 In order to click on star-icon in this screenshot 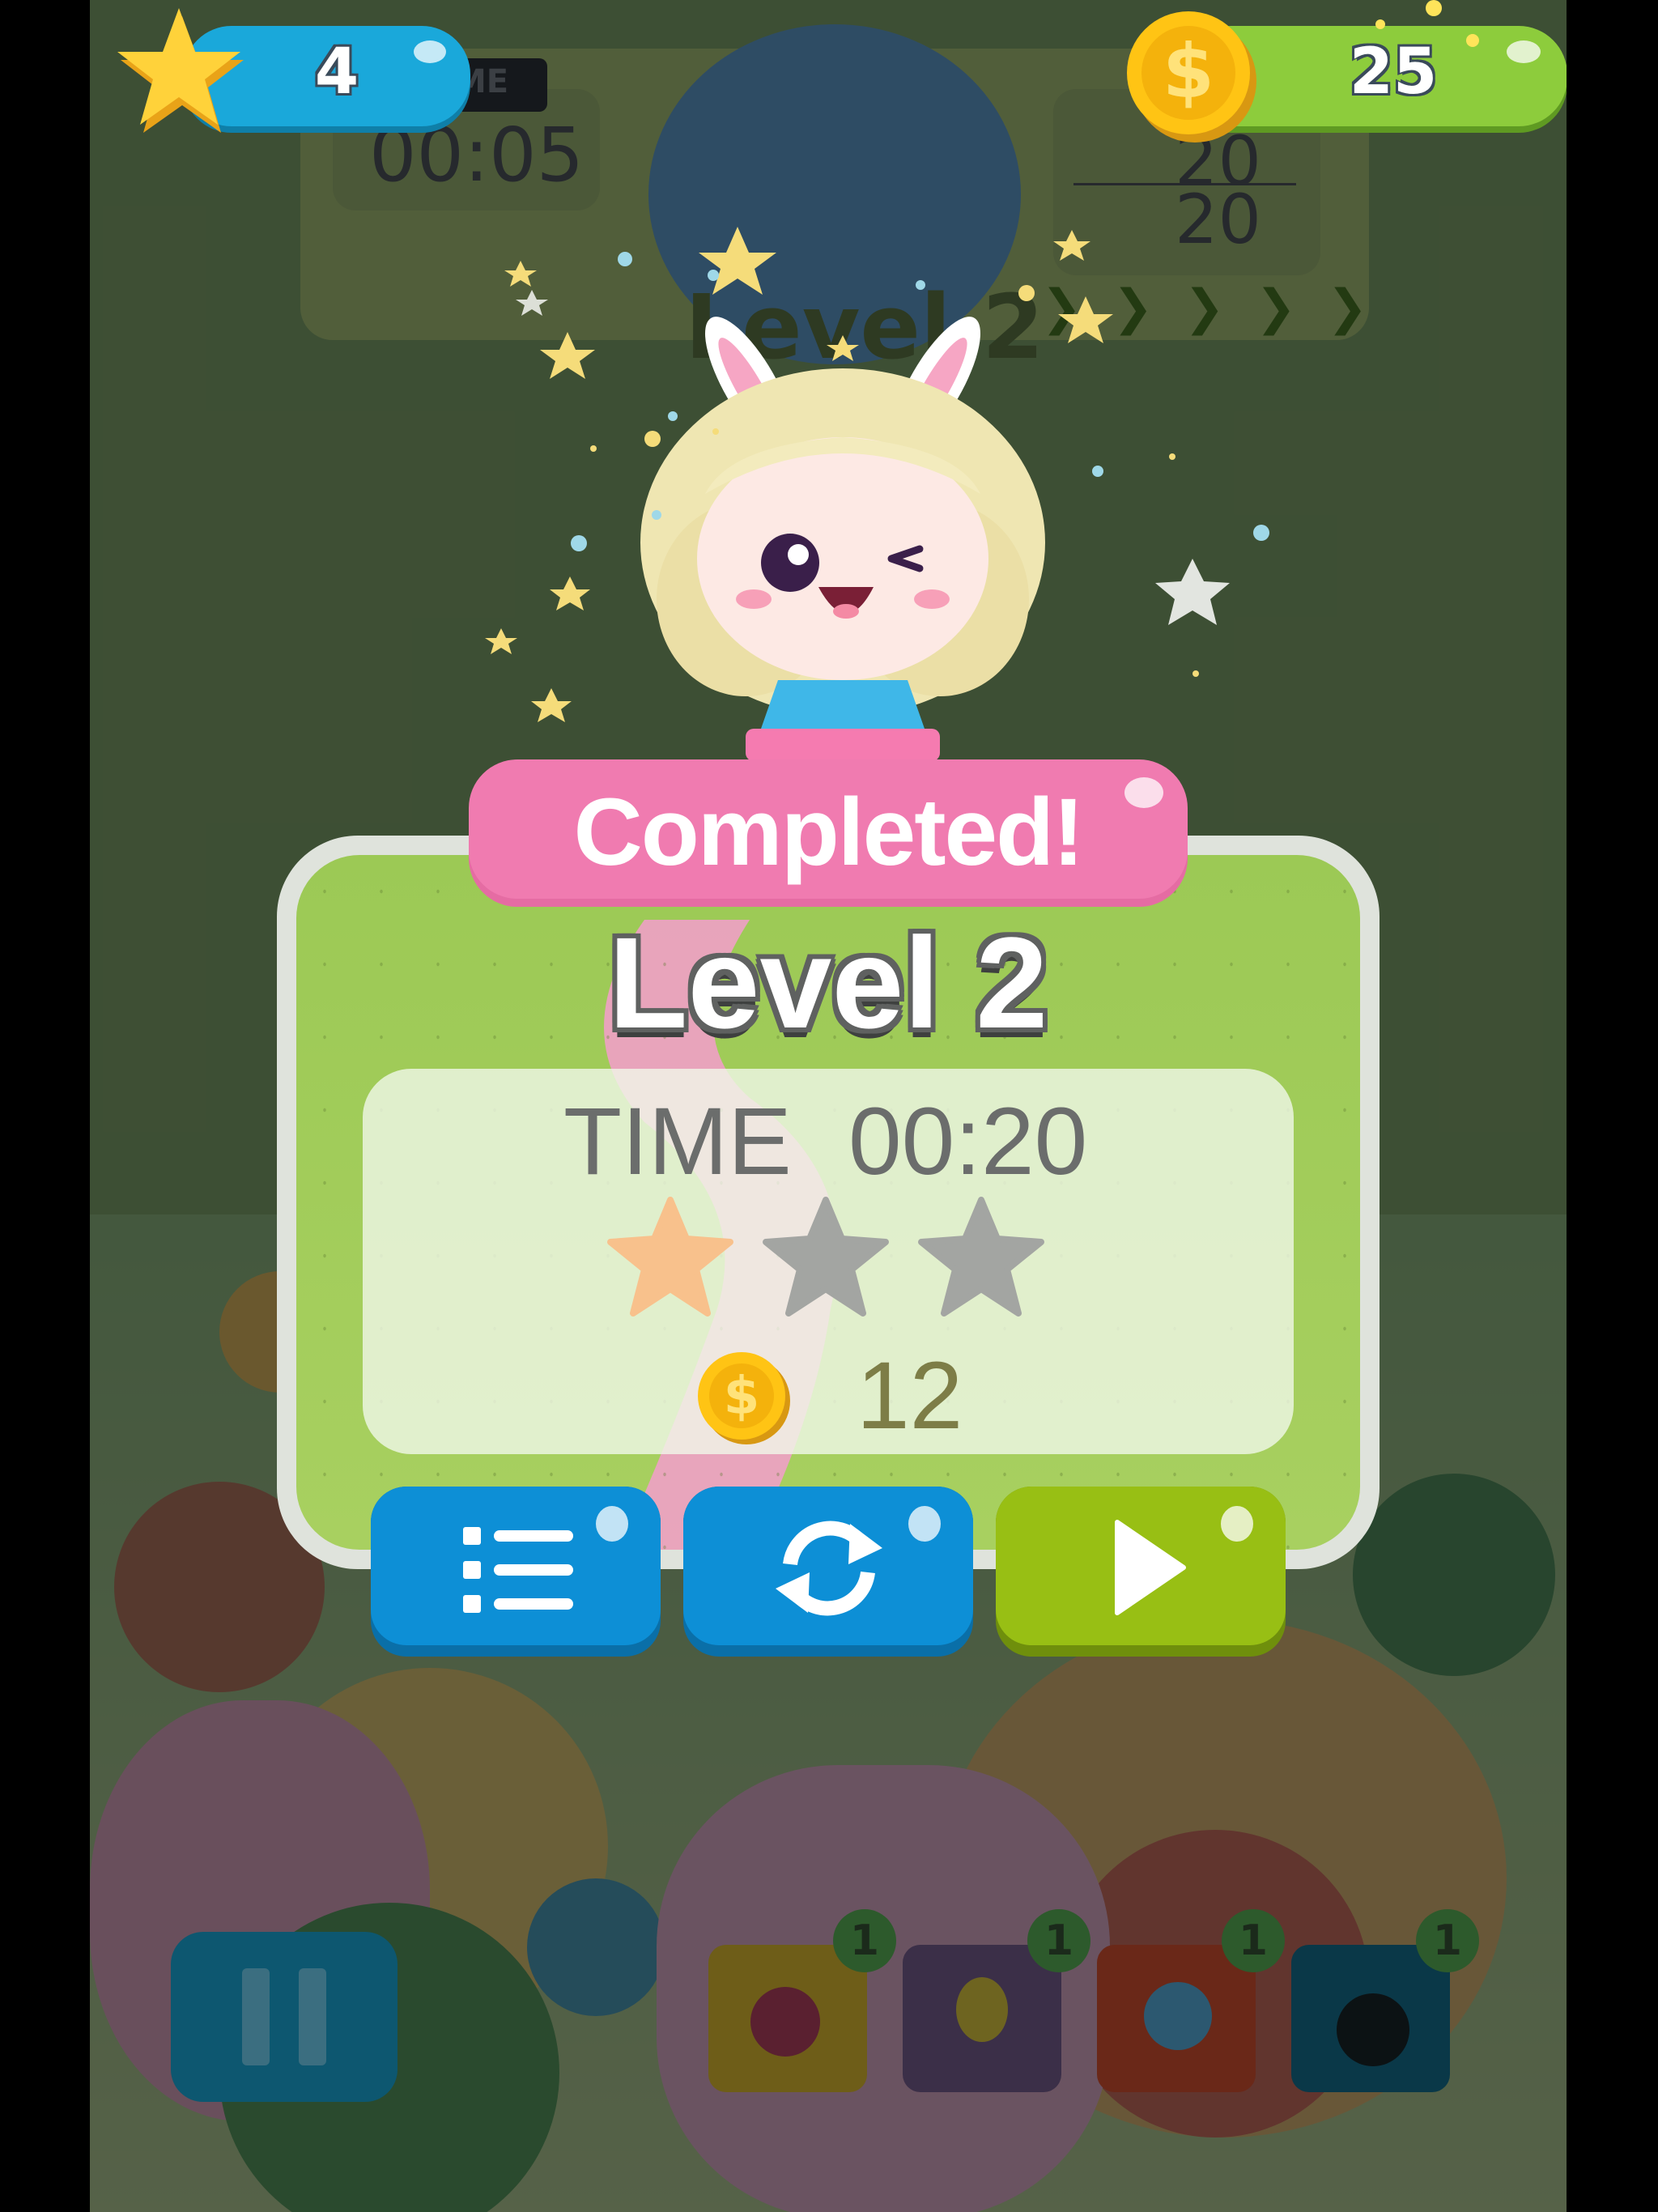, I will do `click(180, 71)`.